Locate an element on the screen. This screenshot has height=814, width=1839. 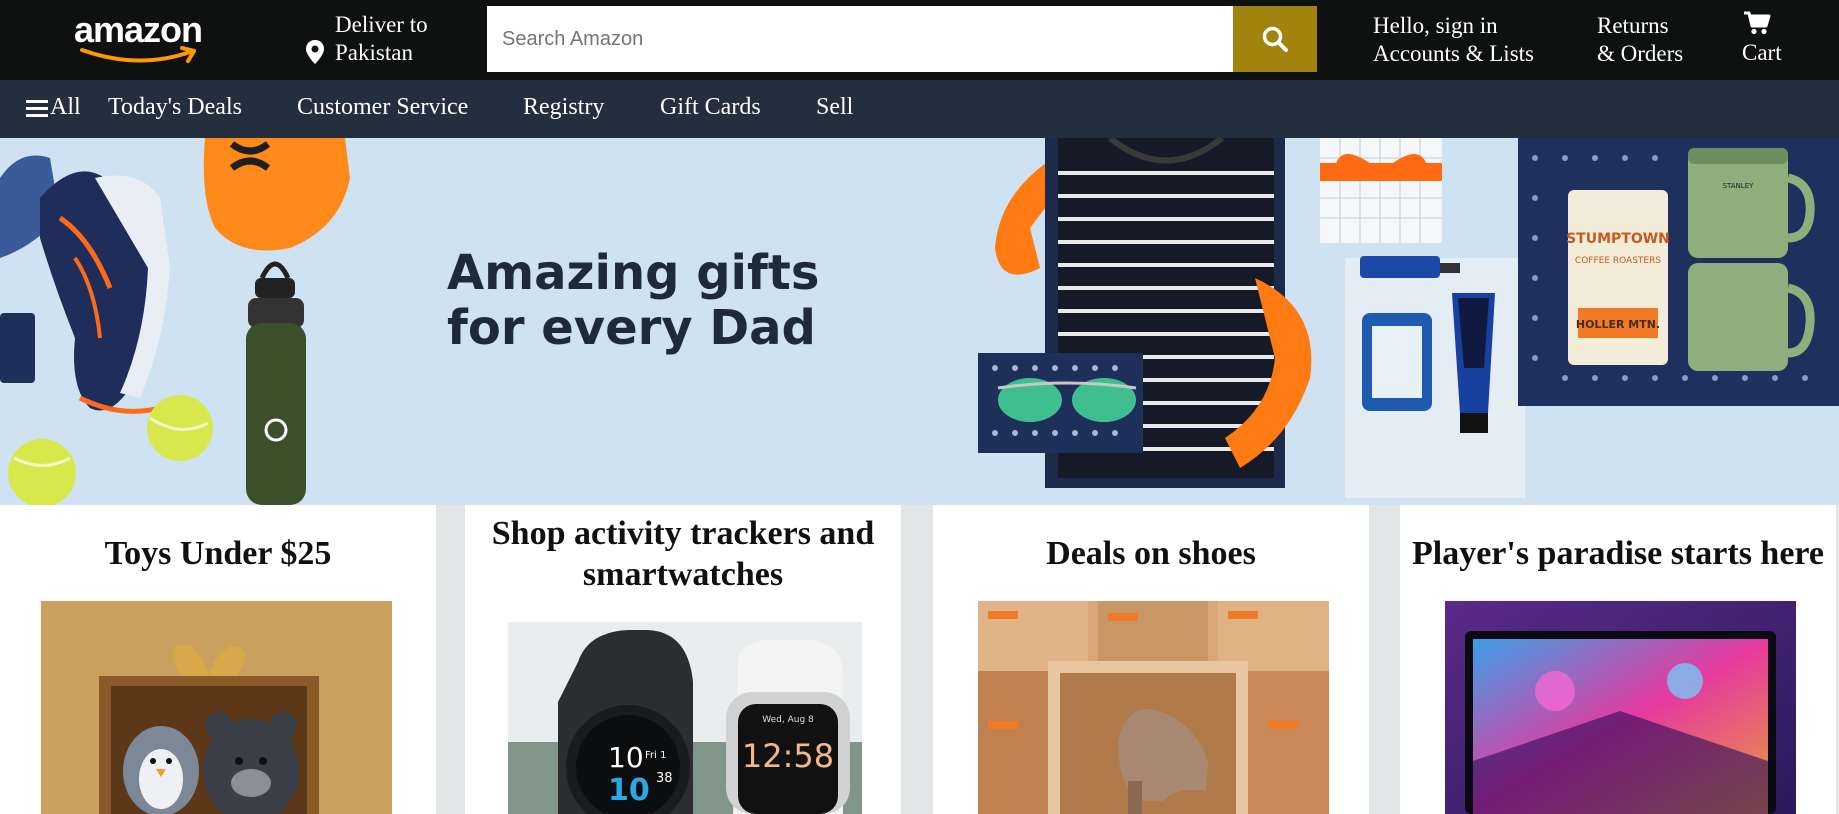
search-input is located at coordinates (859, 39).